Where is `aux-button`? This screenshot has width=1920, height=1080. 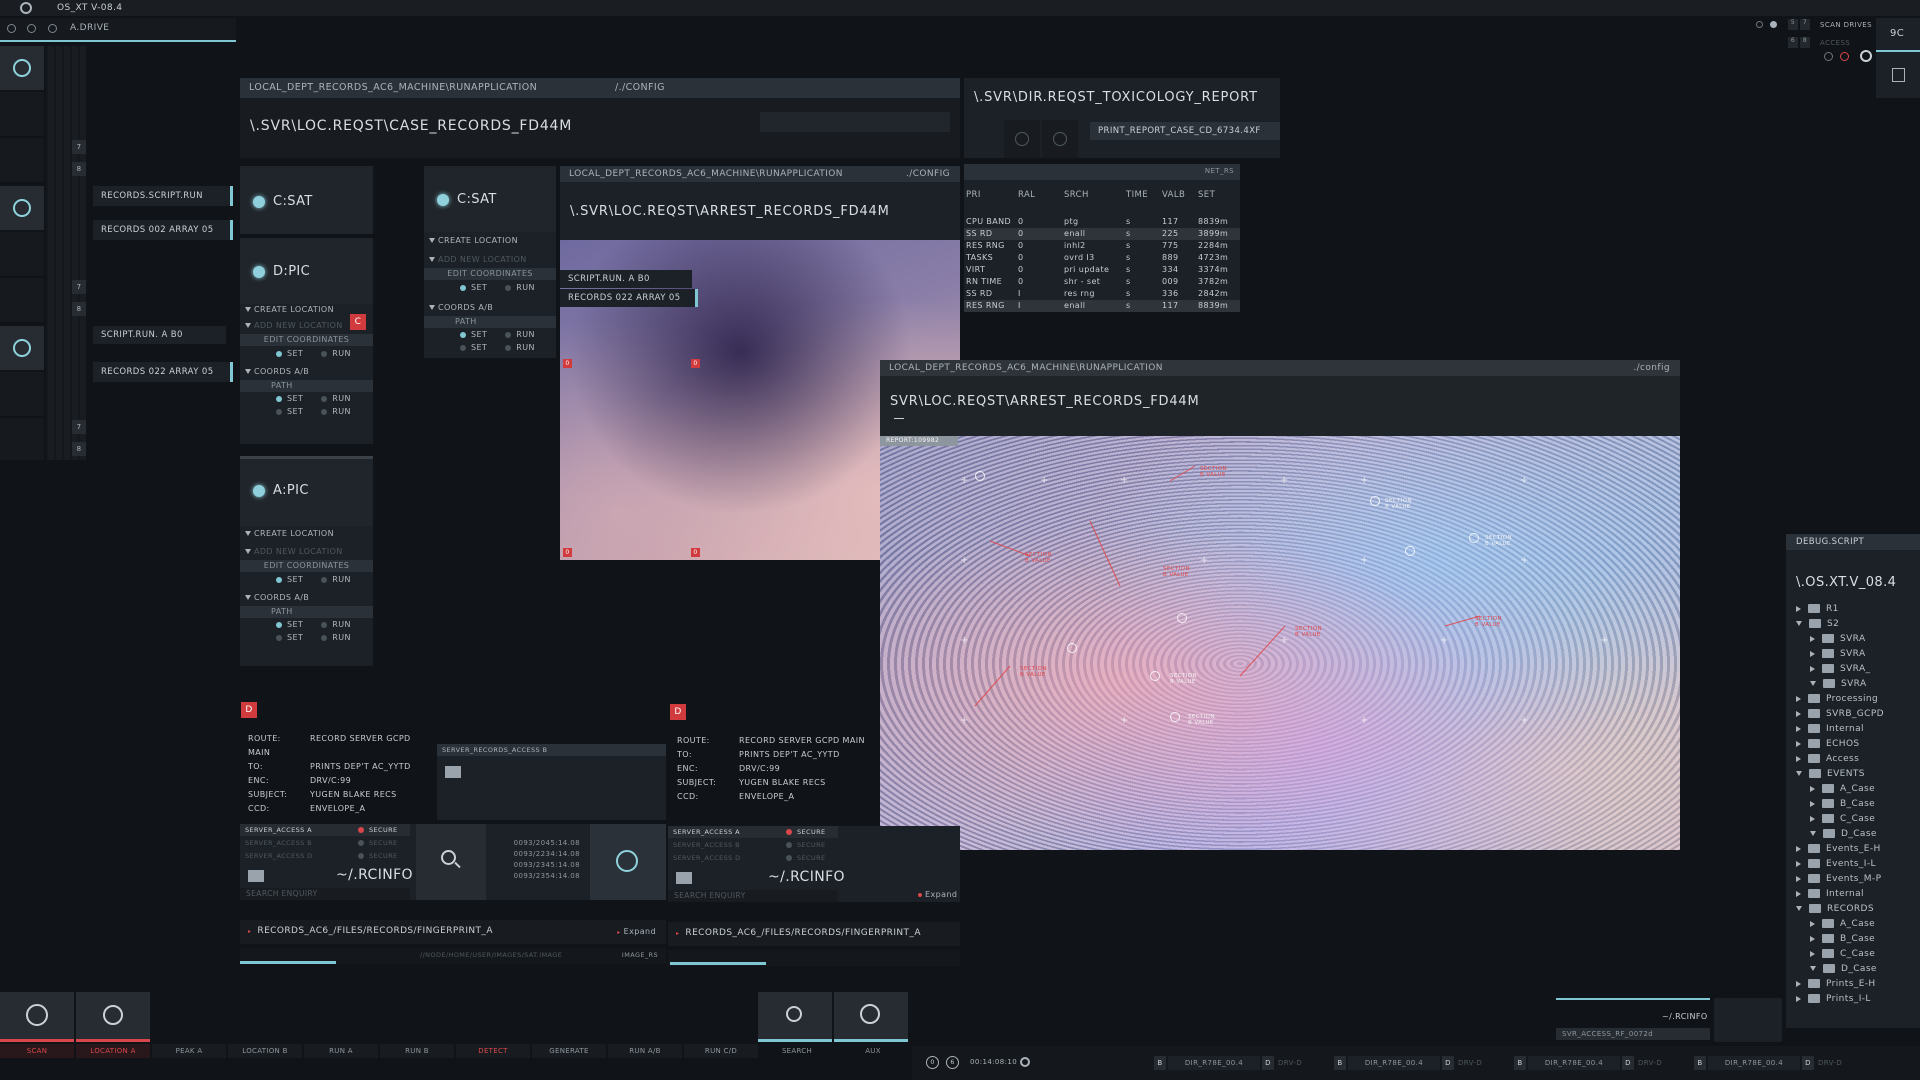
aux-button is located at coordinates (871, 1017).